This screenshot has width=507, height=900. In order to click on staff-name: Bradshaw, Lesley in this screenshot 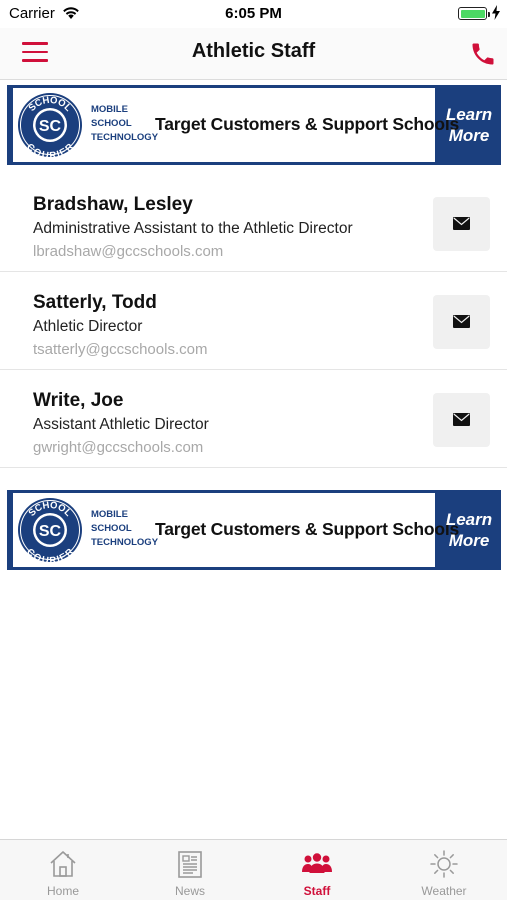, I will do `click(113, 204)`.